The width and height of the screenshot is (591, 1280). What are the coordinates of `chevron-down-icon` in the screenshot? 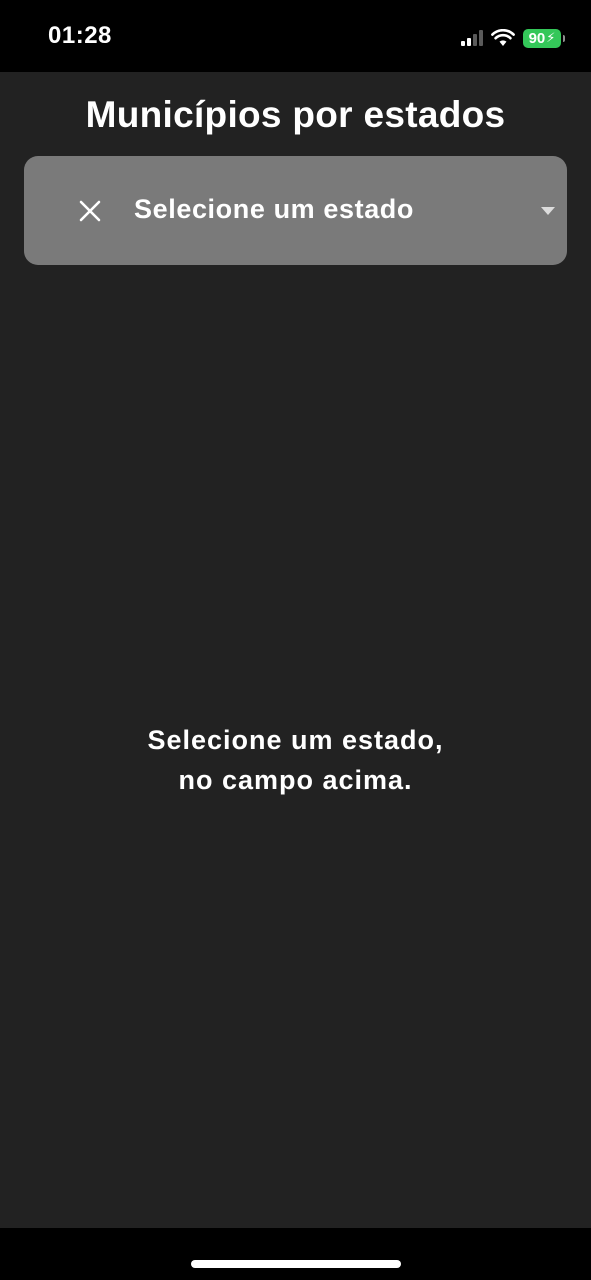 It's located at (548, 211).